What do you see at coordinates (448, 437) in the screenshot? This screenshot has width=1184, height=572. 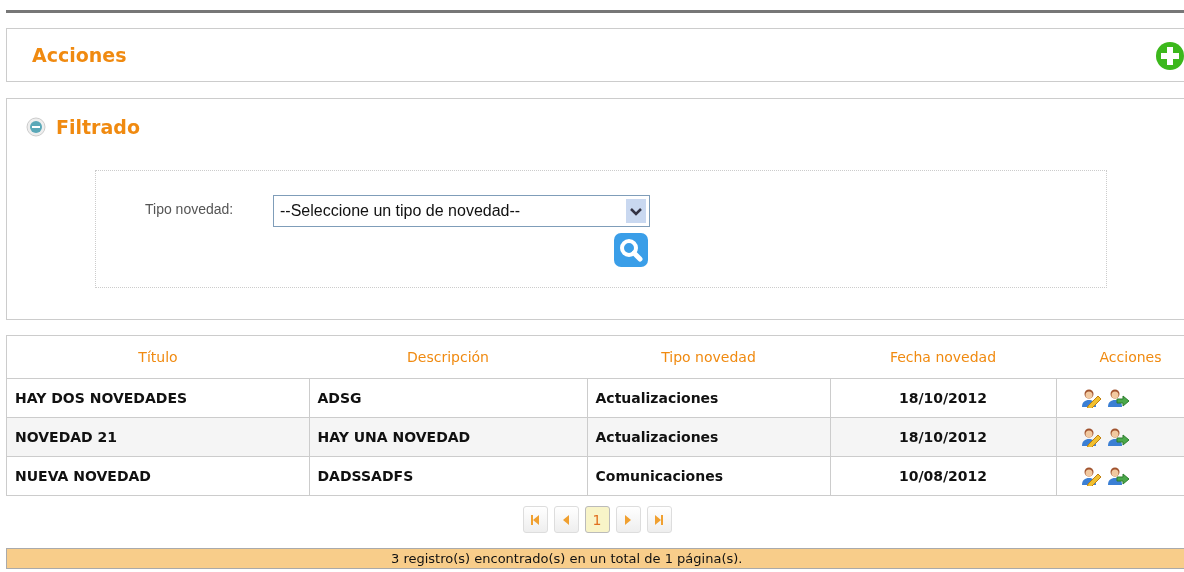 I see `table-cell: HAY UNA NOVEDAD` at bounding box center [448, 437].